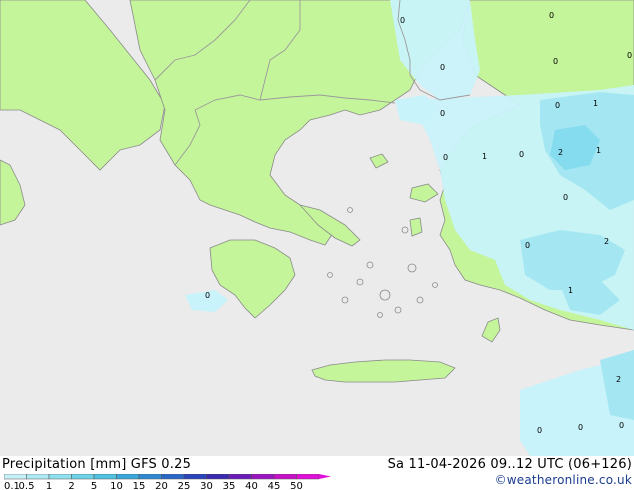 This screenshot has height=490, width=634. What do you see at coordinates (206, 485) in the screenshot?
I see `legend-tick-label: 30` at bounding box center [206, 485].